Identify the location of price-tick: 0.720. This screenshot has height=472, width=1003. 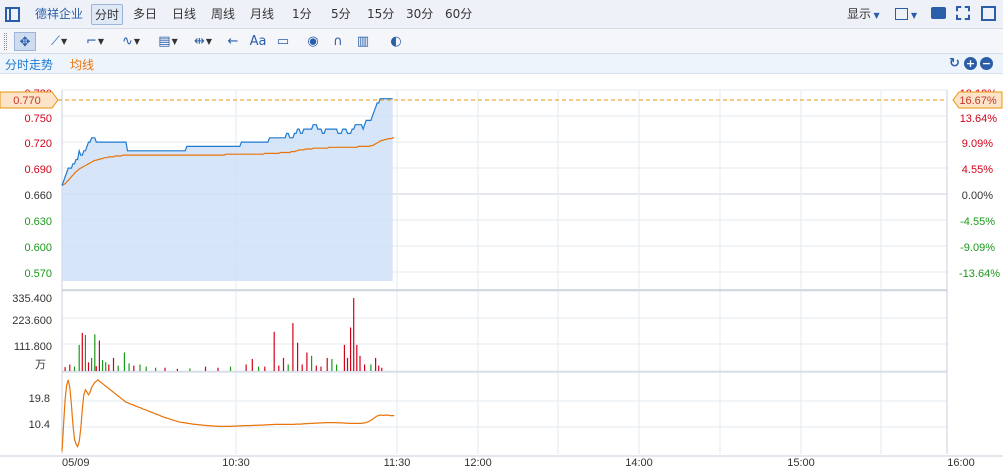
(38, 144).